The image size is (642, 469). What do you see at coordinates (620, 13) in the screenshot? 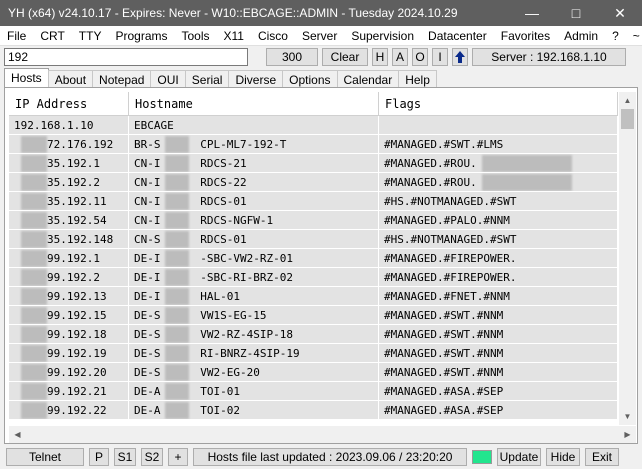
I see `close-button: ✕` at bounding box center [620, 13].